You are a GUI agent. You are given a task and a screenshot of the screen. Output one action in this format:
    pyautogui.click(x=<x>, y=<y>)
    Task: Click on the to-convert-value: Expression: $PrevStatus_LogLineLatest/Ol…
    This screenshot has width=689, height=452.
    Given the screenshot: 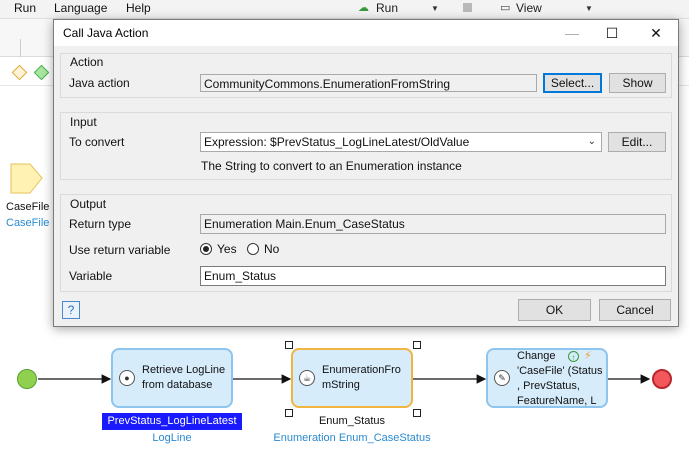 What is the action you would take?
    pyautogui.click(x=337, y=142)
    